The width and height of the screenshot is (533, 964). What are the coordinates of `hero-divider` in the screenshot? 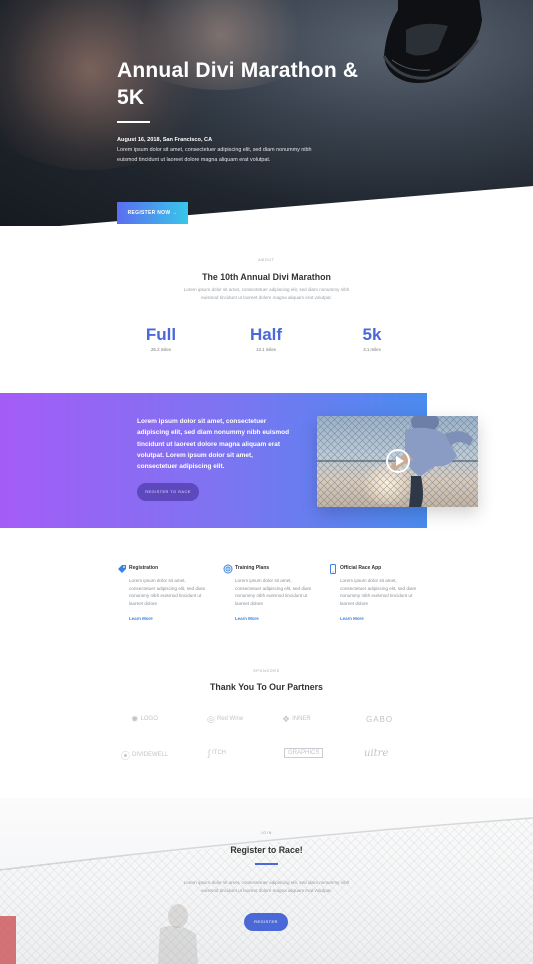 It's located at (133, 122).